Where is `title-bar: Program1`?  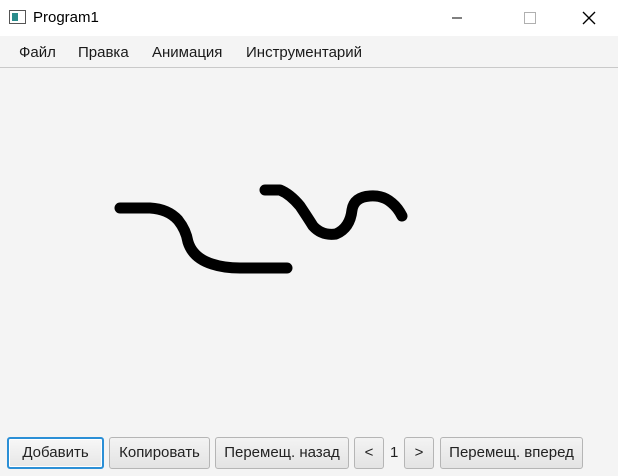
title-bar: Program1 is located at coordinates (309, 18).